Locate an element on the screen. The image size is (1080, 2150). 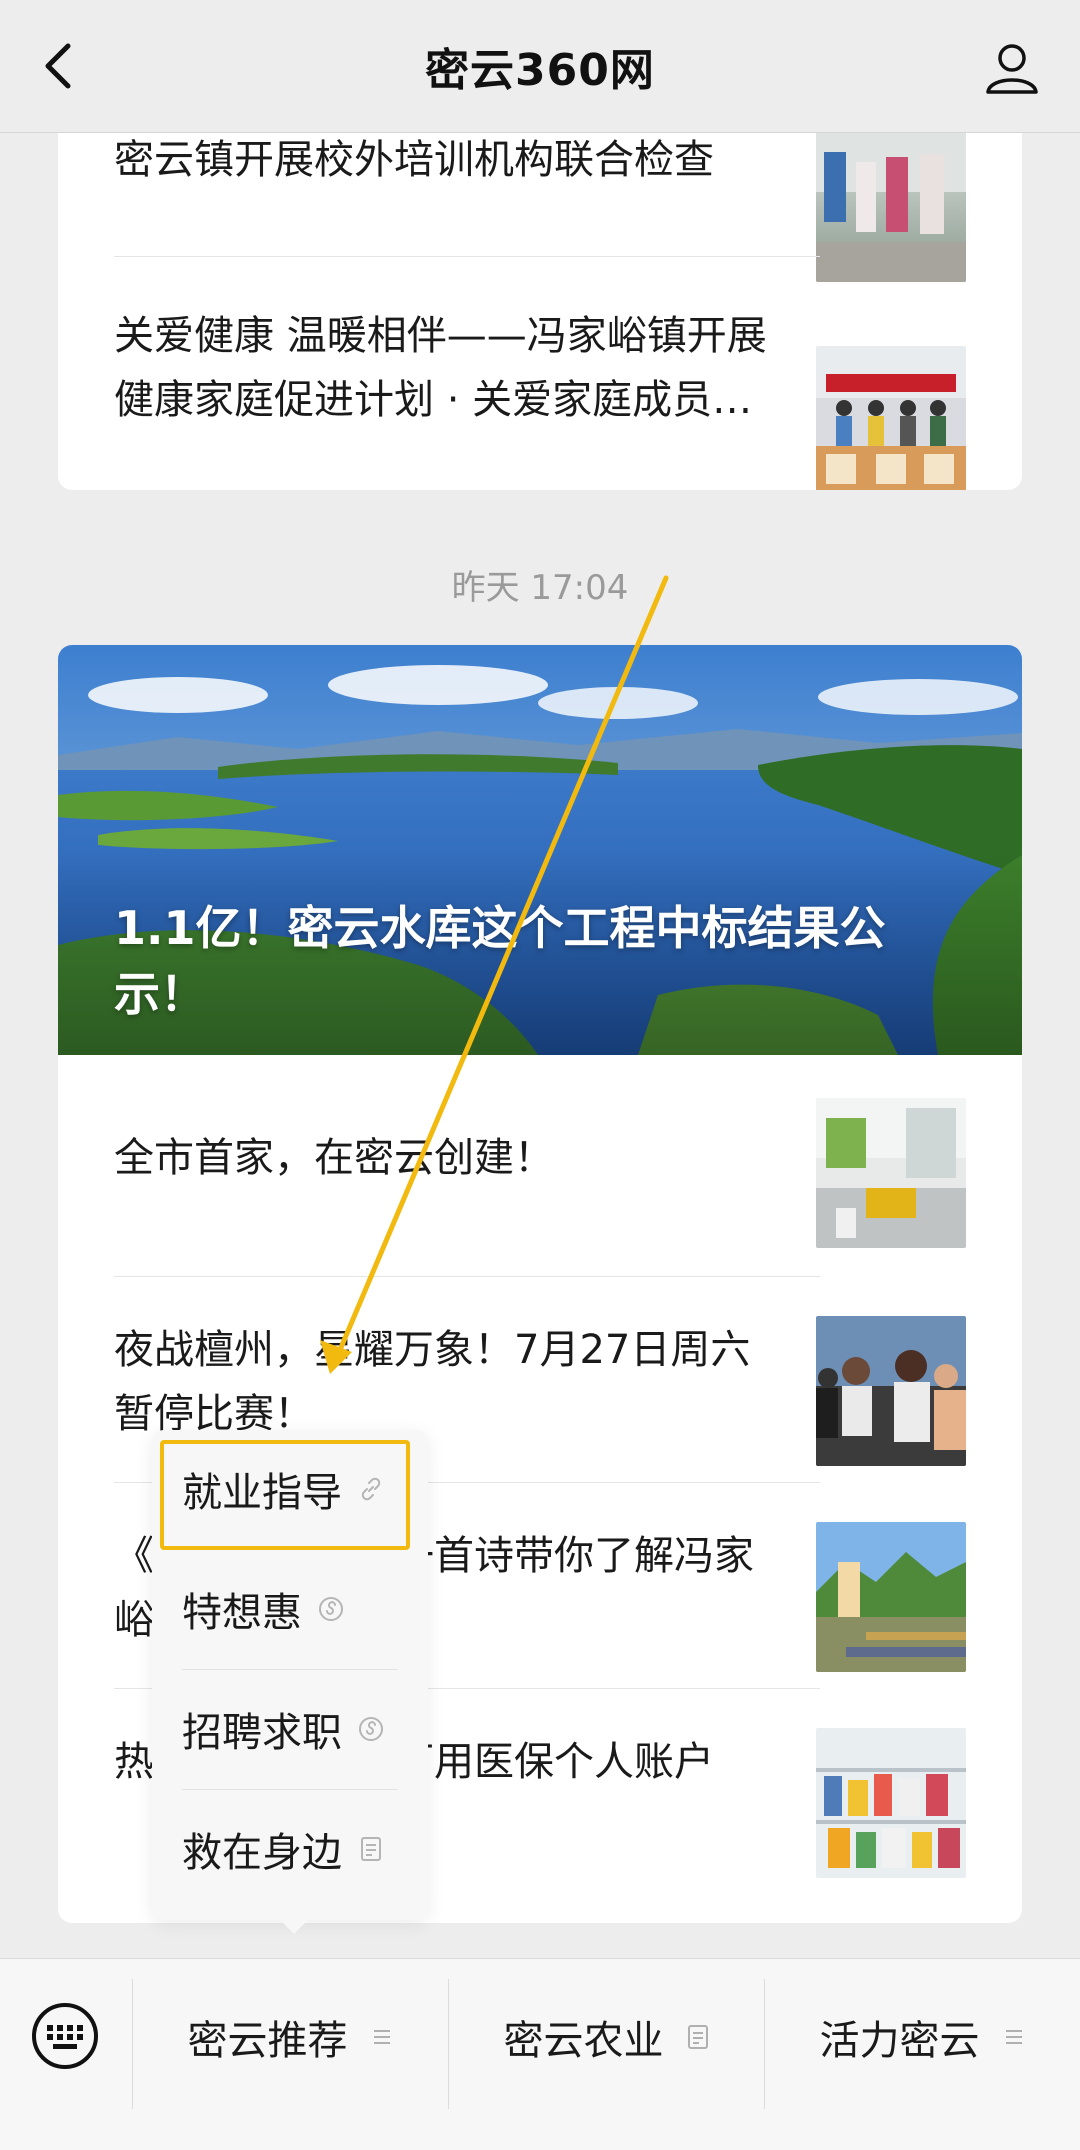
tab-label: 活力密云 is located at coordinates (899, 2041).